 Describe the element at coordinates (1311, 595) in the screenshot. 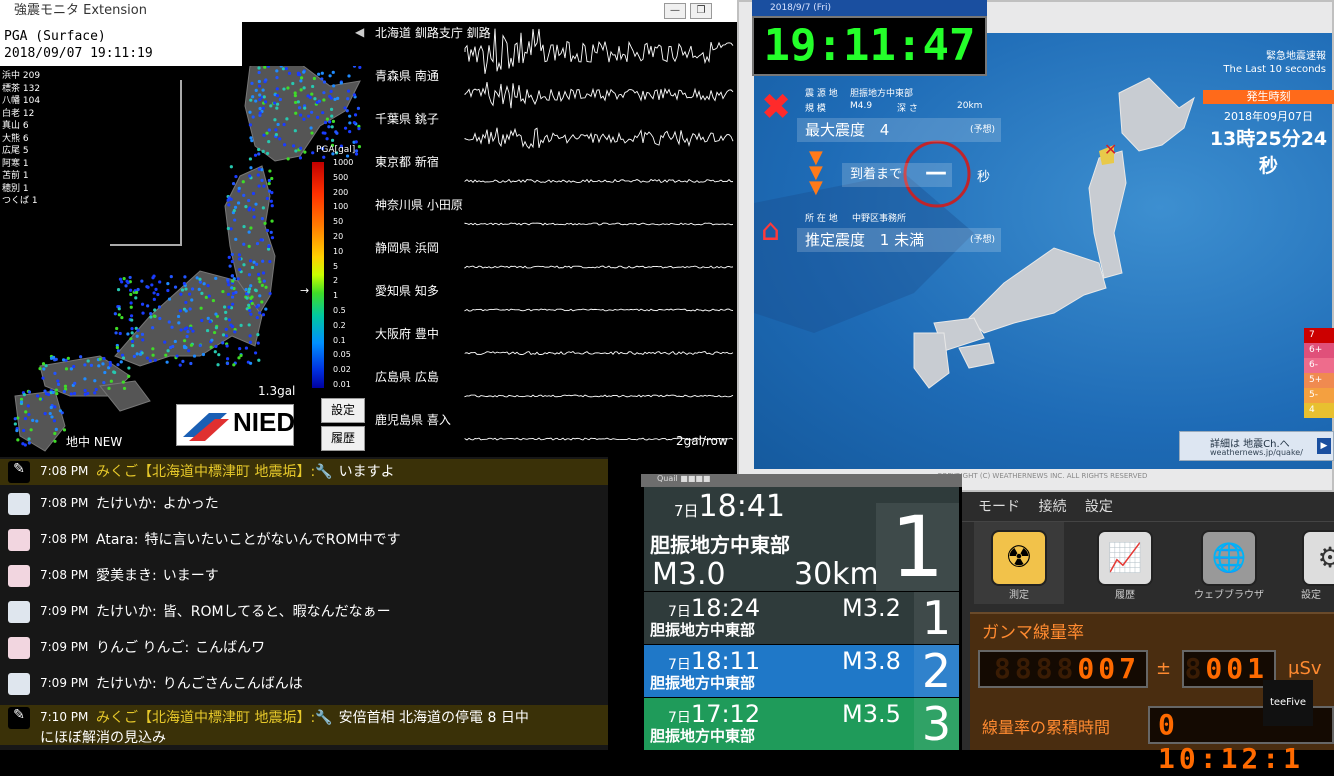

I see `tool-label: 設定` at that location.